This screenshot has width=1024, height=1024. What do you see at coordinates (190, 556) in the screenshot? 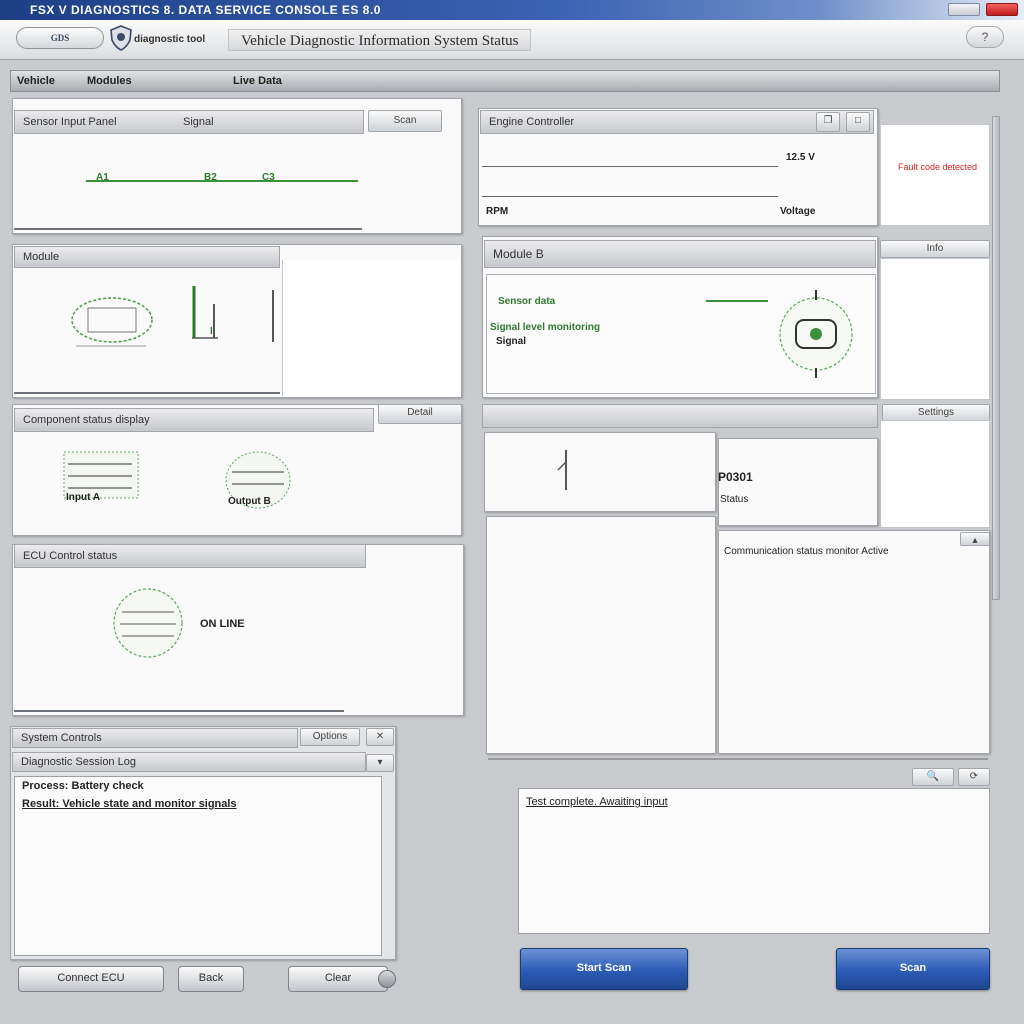
I see `panel-header: ECU Control status` at bounding box center [190, 556].